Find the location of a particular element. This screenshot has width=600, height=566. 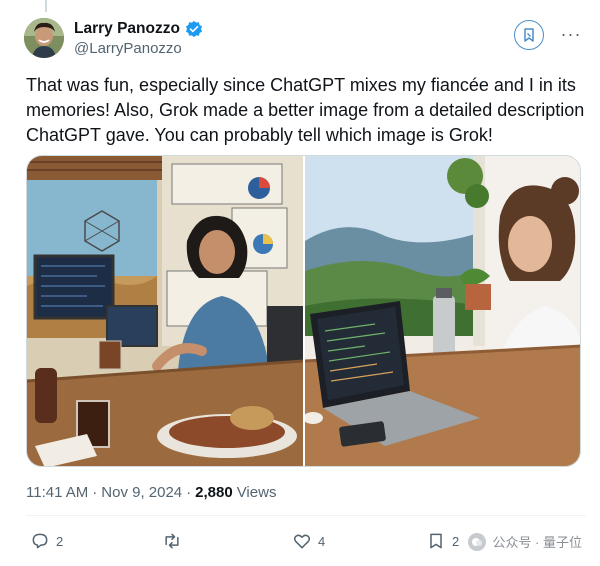

watermark: 公众号 · 量子位 is located at coordinates (525, 541).